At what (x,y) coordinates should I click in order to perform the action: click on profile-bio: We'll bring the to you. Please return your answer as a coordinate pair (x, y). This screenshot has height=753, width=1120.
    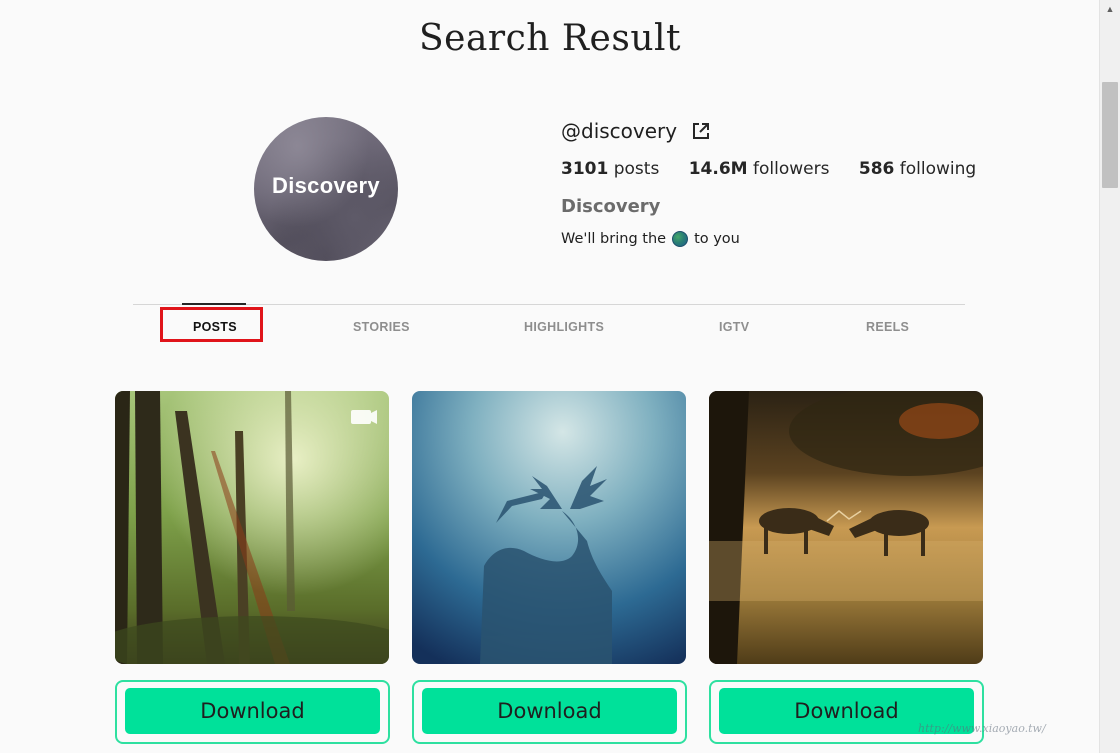
    Looking at the image, I should click on (650, 239).